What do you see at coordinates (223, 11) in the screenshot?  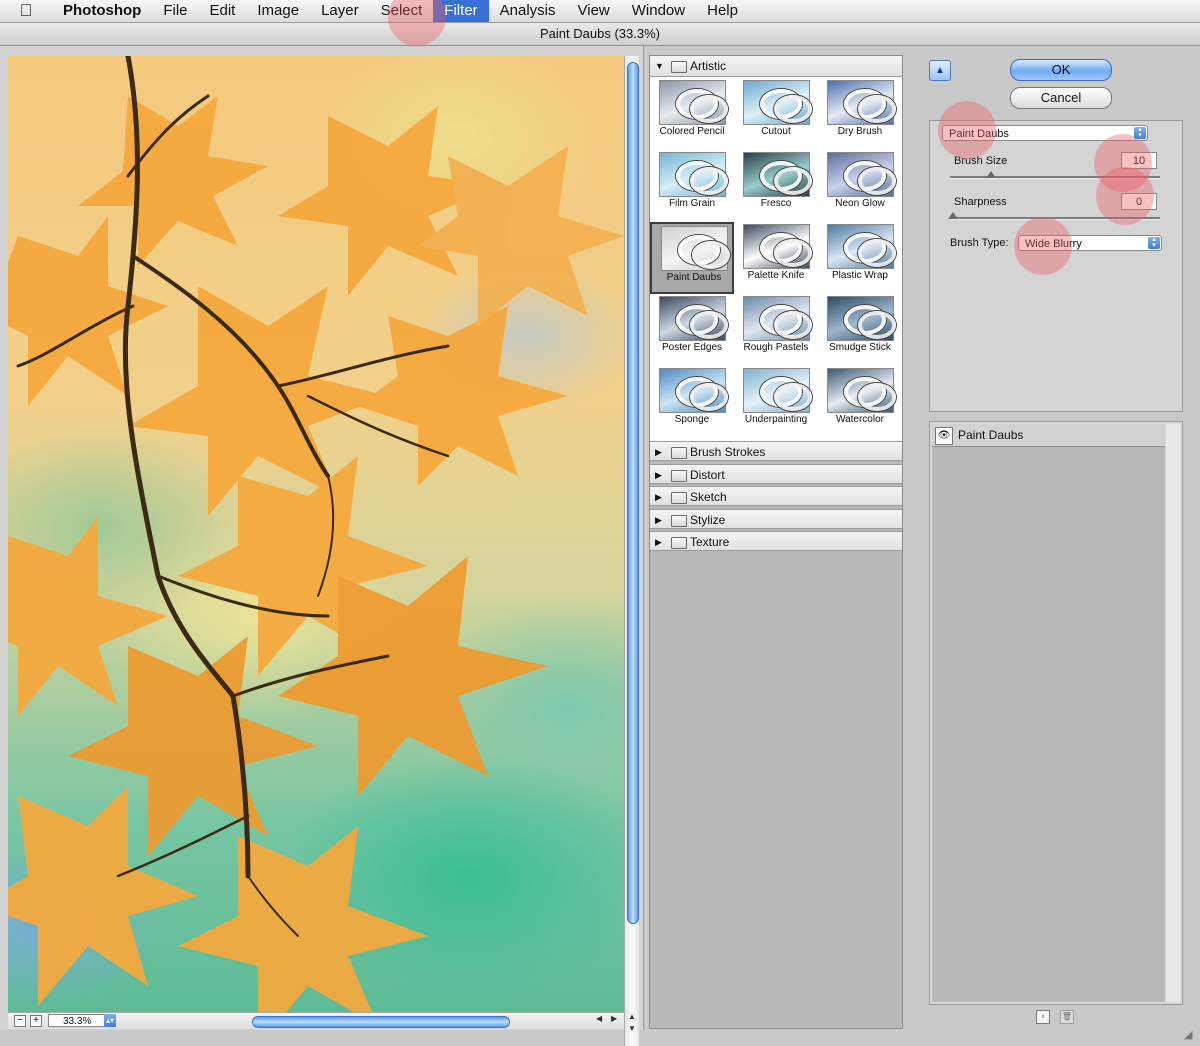 I see `menu-edit: Edit` at bounding box center [223, 11].